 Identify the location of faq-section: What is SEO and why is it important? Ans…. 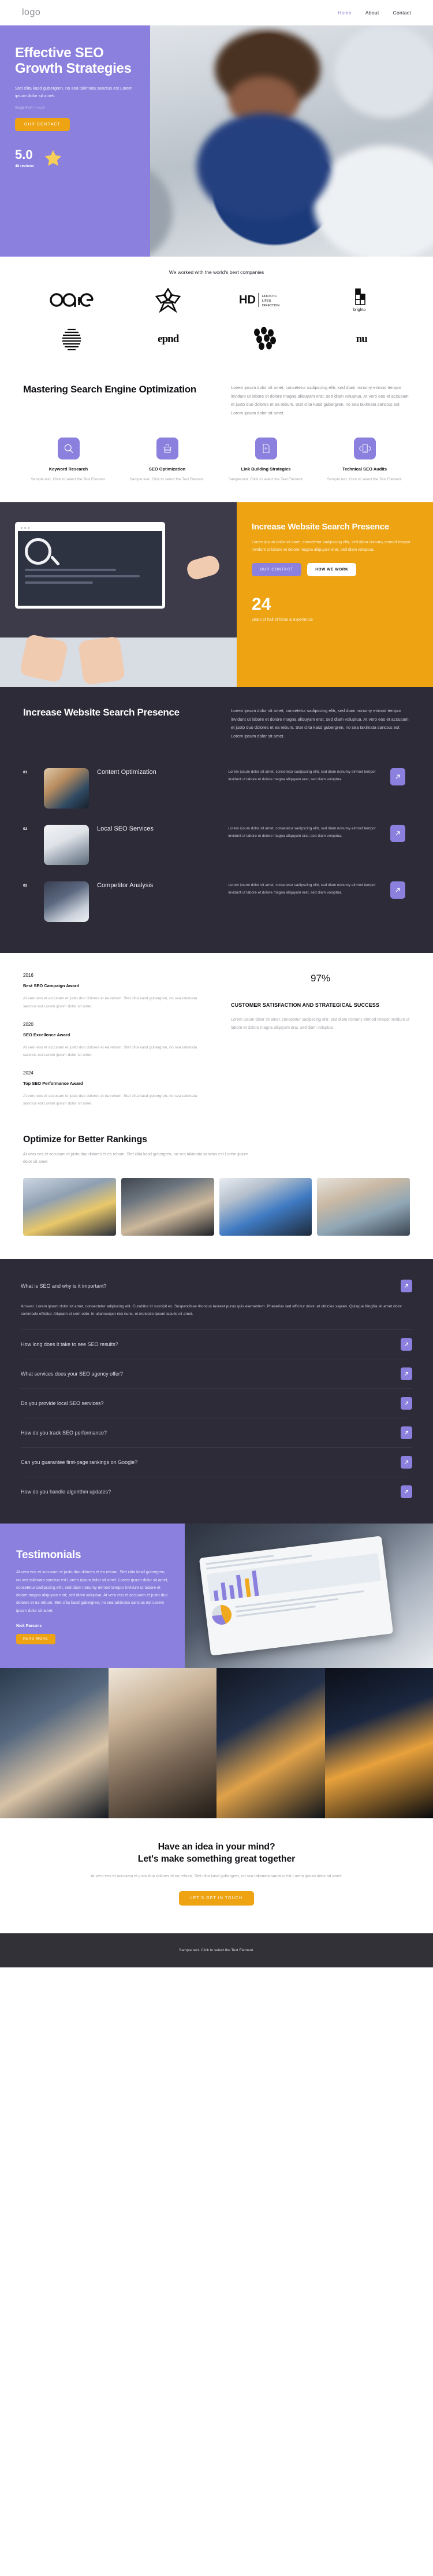
(216, 1391).